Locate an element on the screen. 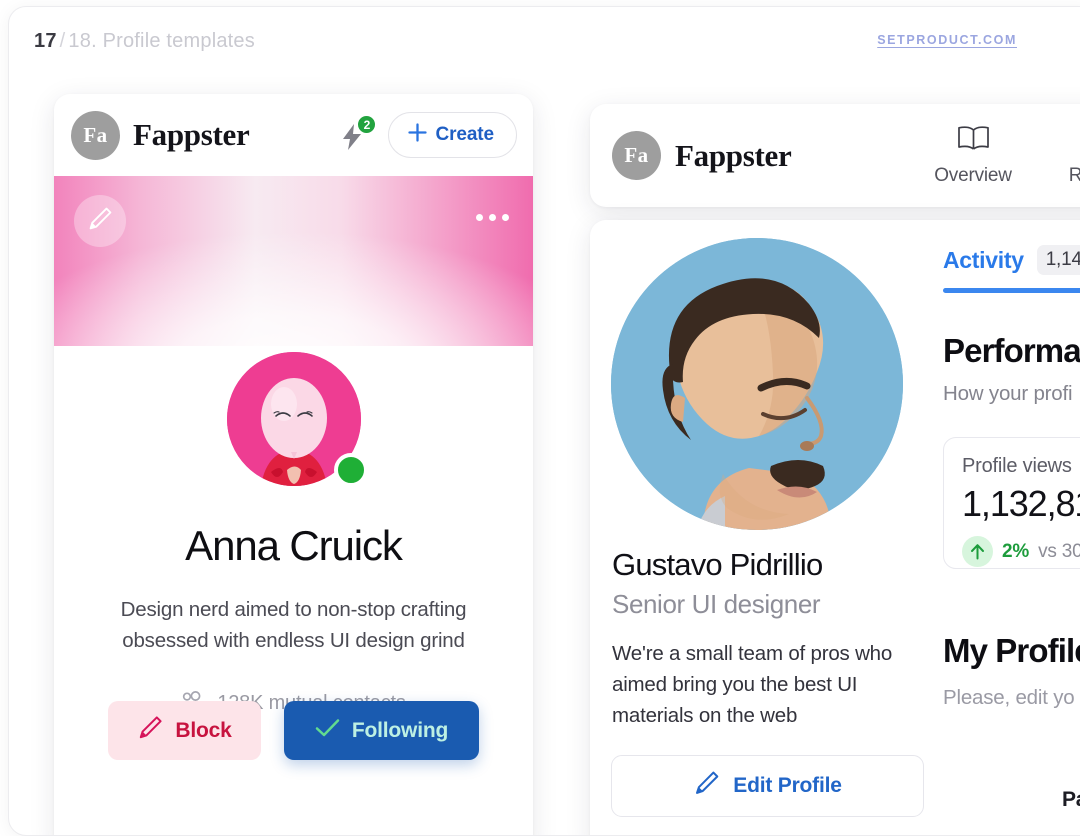 The image size is (1080, 836). avatar-wrapper is located at coordinates (294, 419).